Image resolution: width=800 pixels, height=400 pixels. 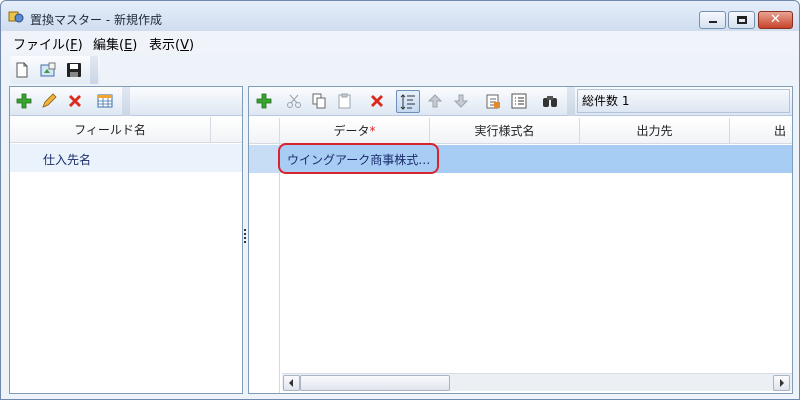 What do you see at coordinates (683, 101) in the screenshot?
I see `record-count: 総件数 1` at bounding box center [683, 101].